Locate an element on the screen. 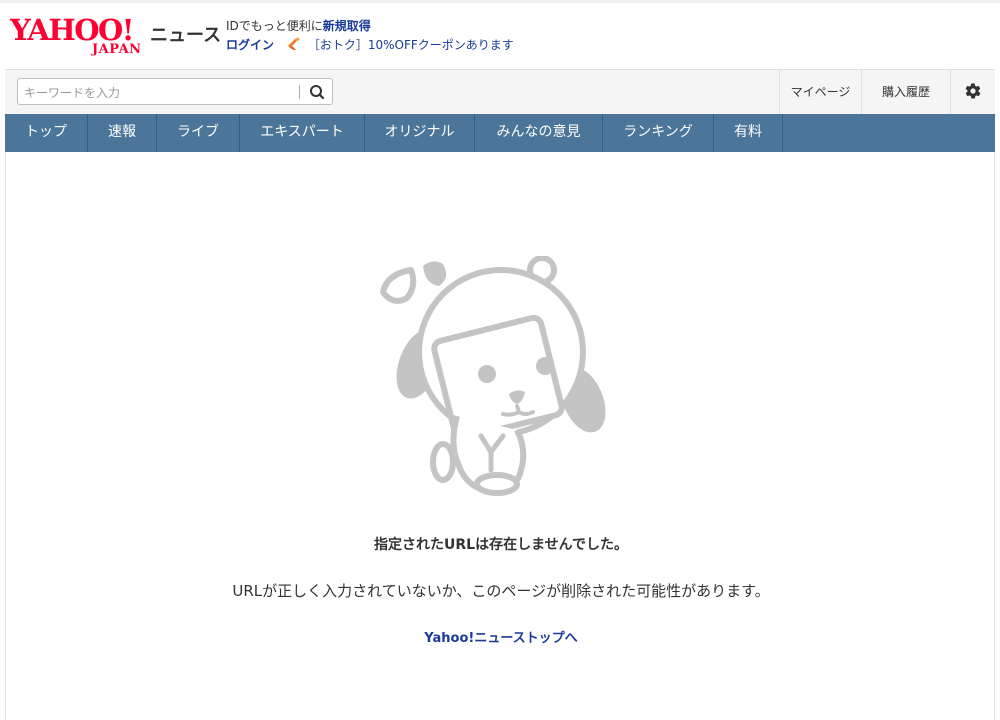  nav-item-paid: 有料 is located at coordinates (748, 133).